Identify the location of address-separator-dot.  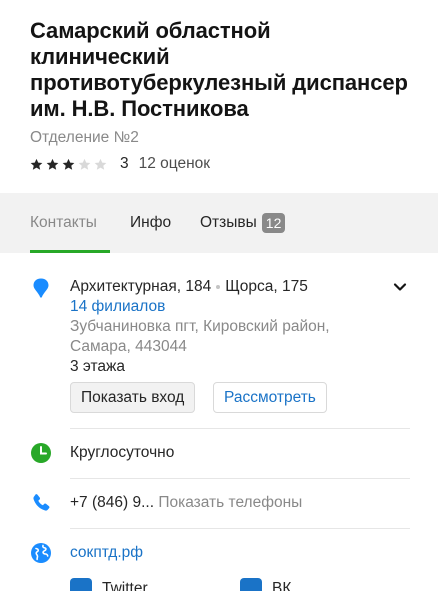
(218, 286).